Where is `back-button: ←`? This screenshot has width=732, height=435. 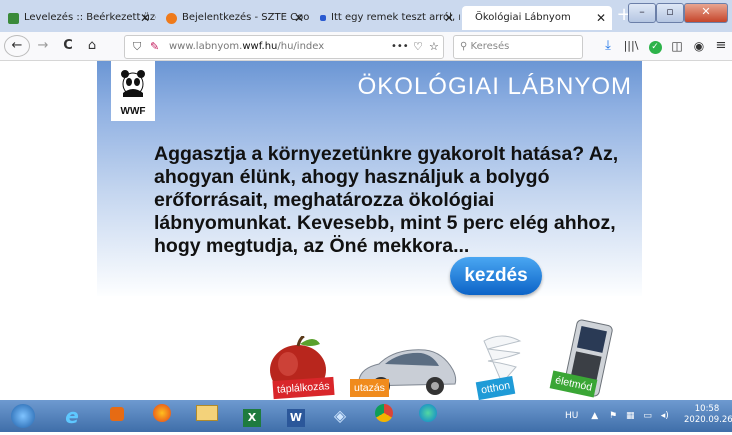 back-button: ← is located at coordinates (17, 46).